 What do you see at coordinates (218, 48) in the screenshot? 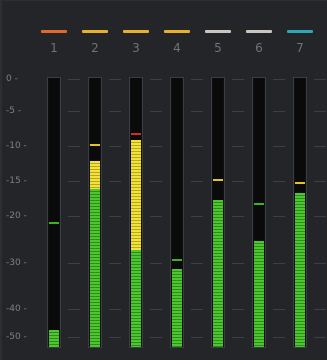
I see `channel-number: 5` at bounding box center [218, 48].